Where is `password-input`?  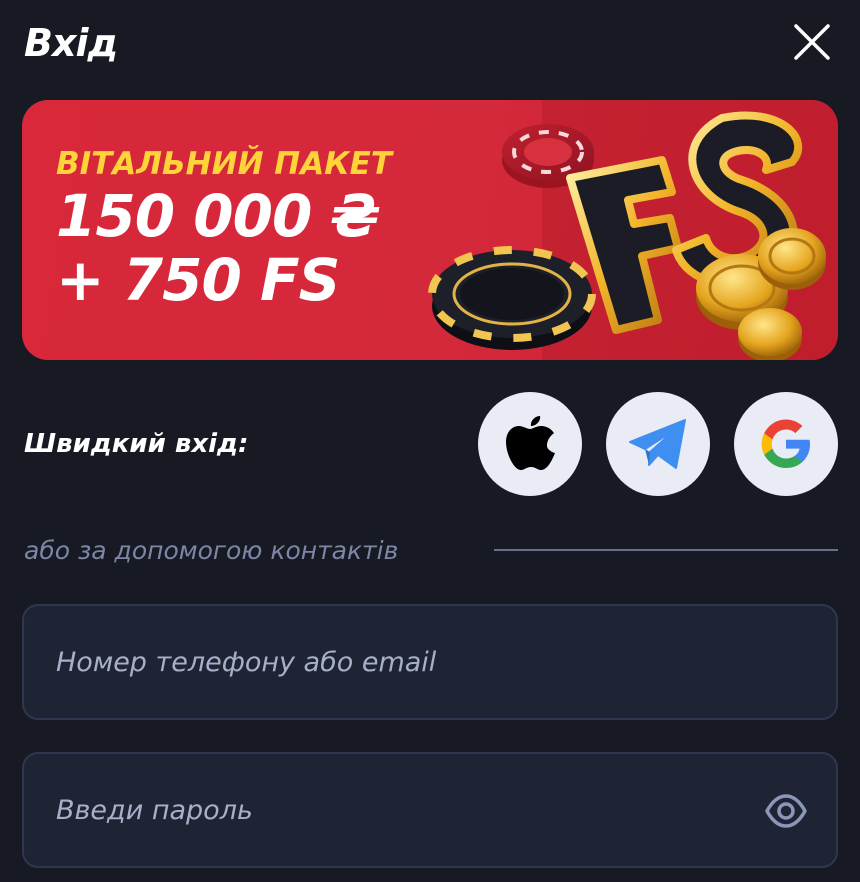 password-input is located at coordinates (406, 810).